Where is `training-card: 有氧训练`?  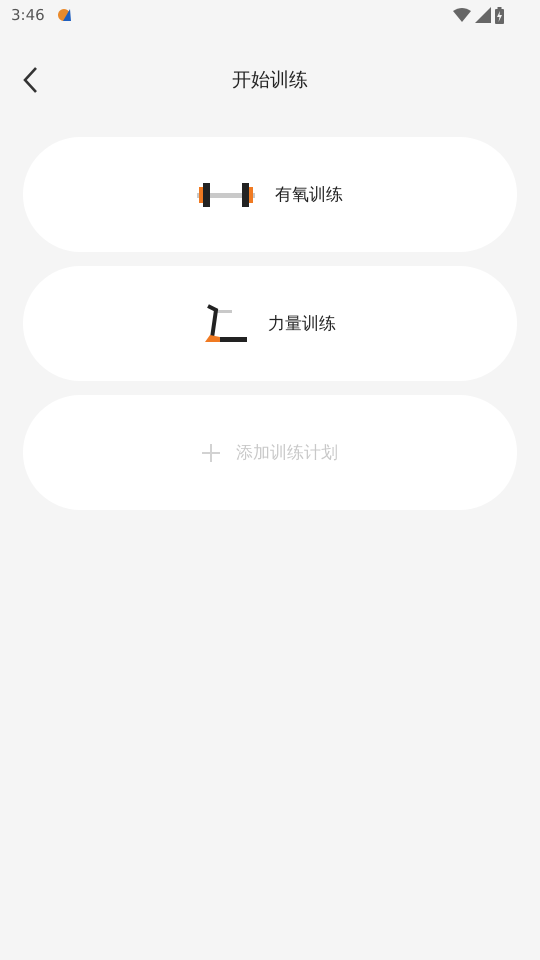 training-card: 有氧训练 is located at coordinates (270, 194).